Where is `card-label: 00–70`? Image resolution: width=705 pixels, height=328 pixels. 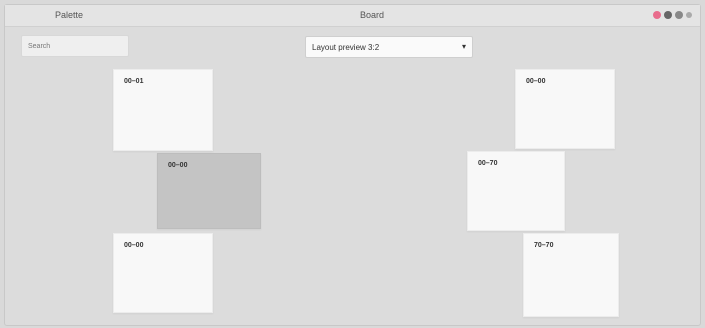 card-label: 00–70 is located at coordinates (488, 163).